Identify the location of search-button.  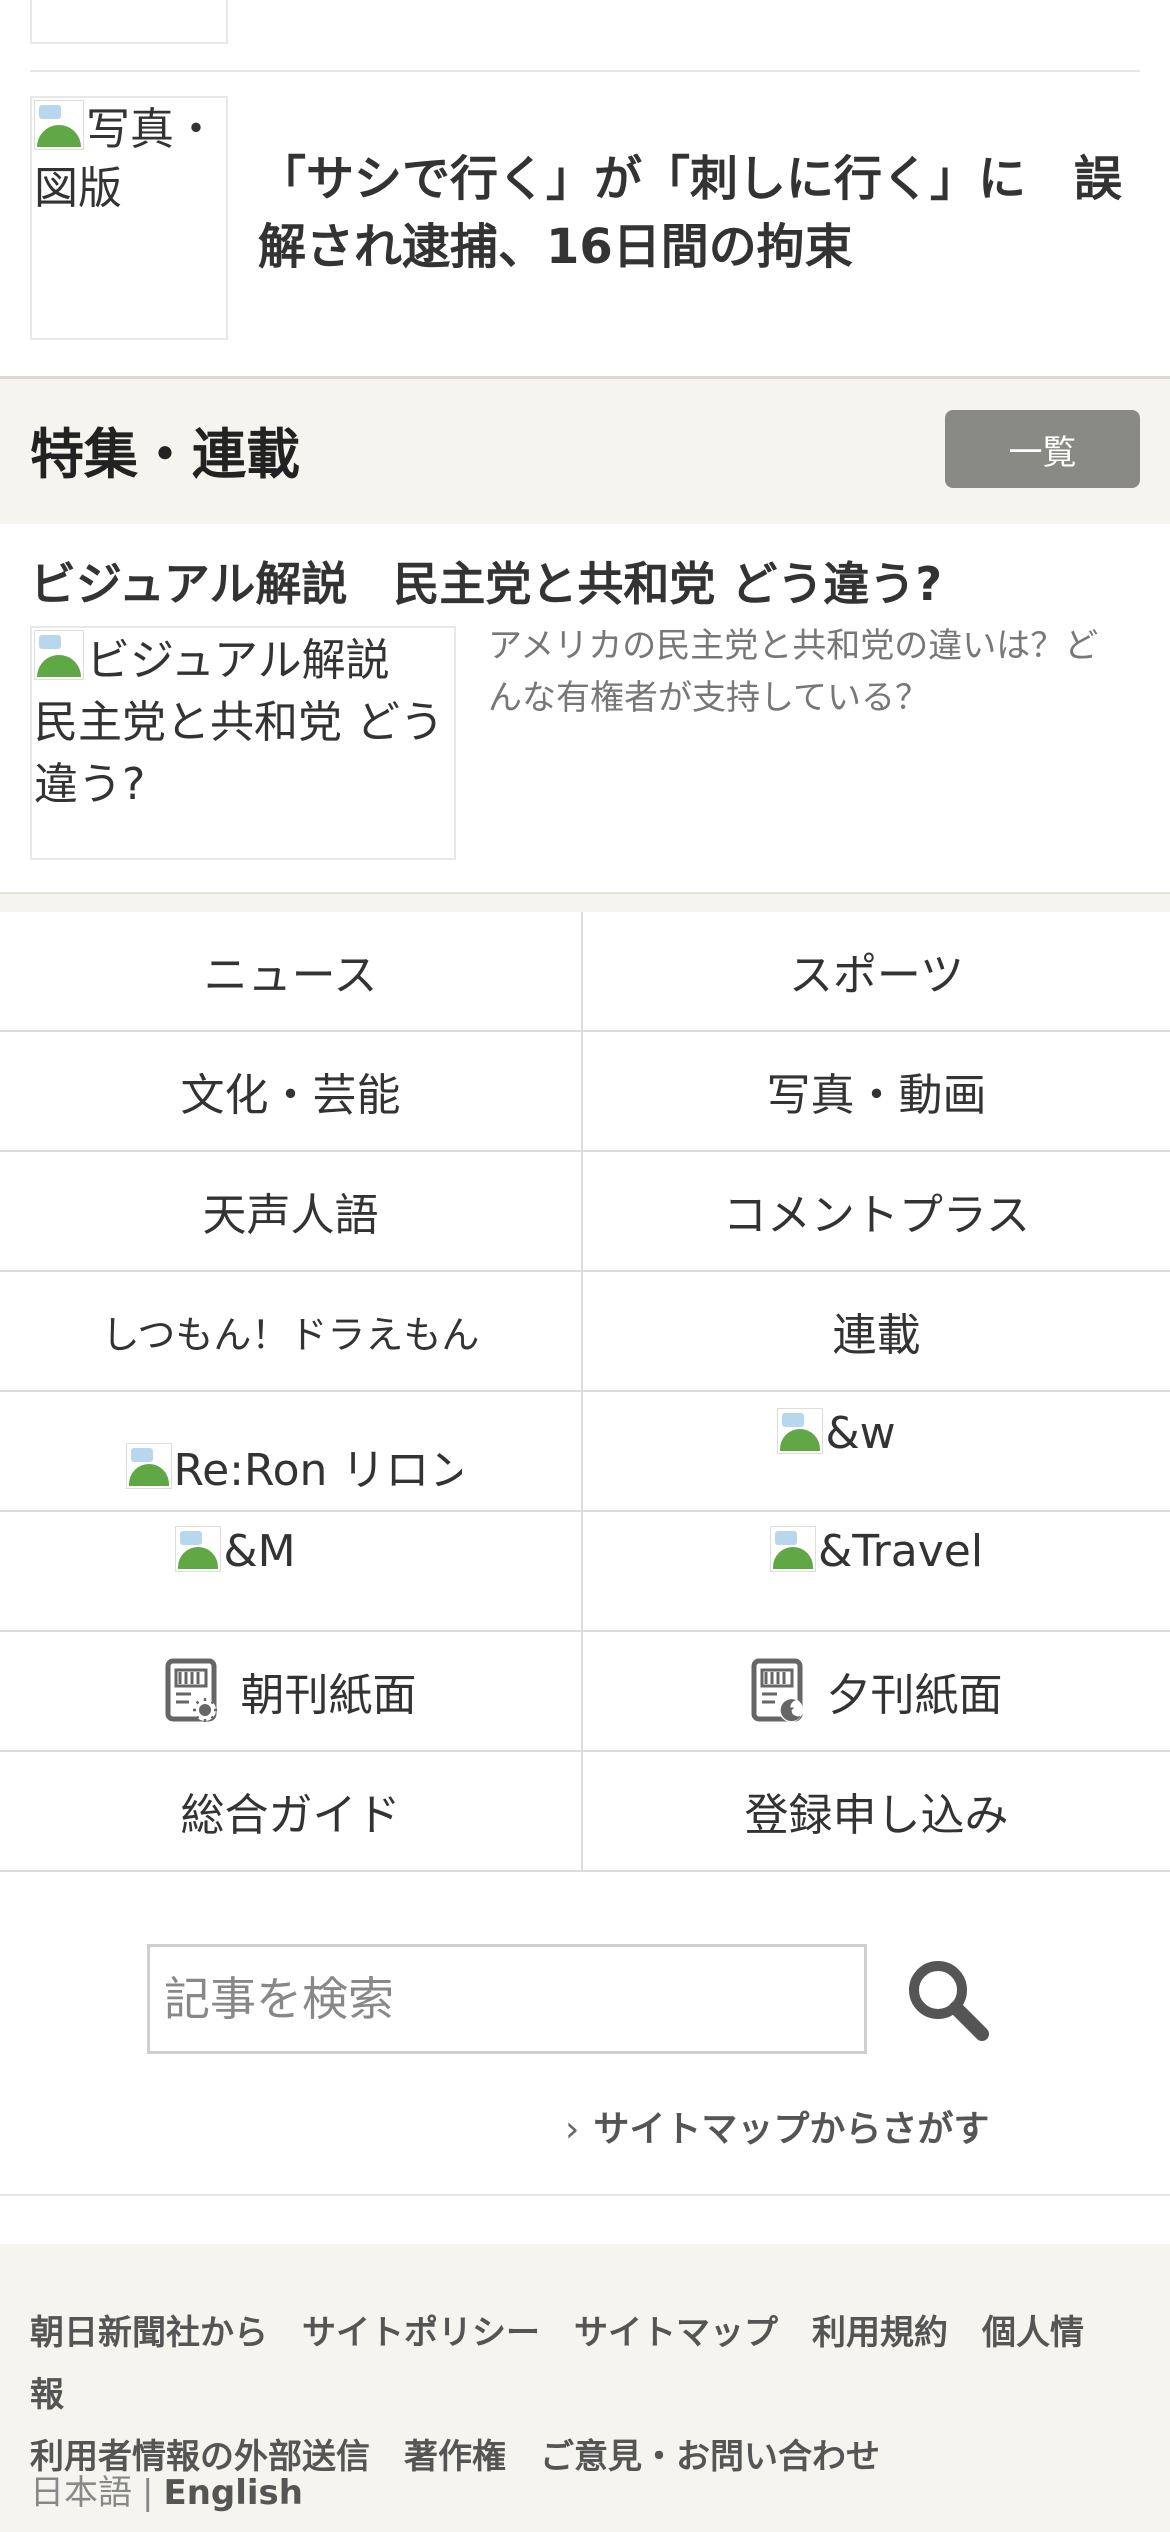
(948, 2000).